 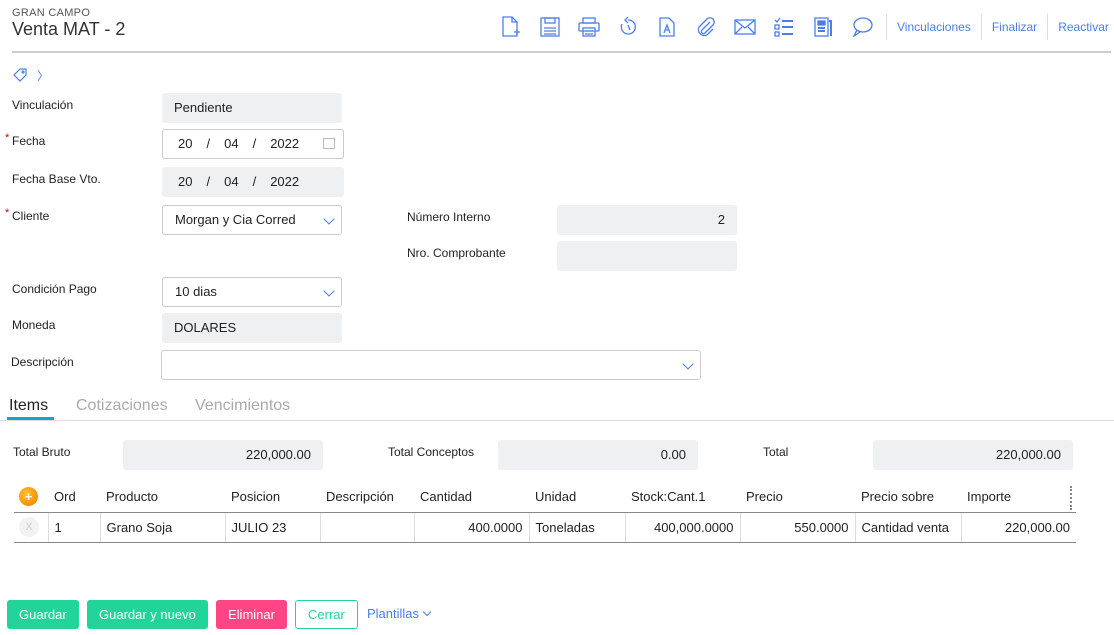 I want to click on finalizar-link: Finalizar, so click(x=1013, y=27).